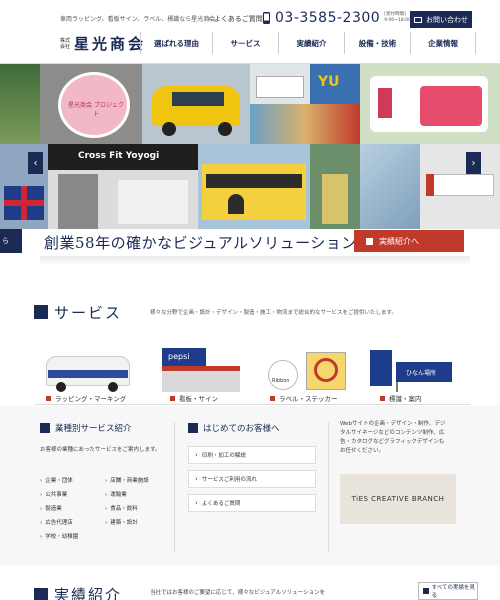 The image size is (500, 600). I want to click on hours-value: 9:00~18:00, so click(398, 20).